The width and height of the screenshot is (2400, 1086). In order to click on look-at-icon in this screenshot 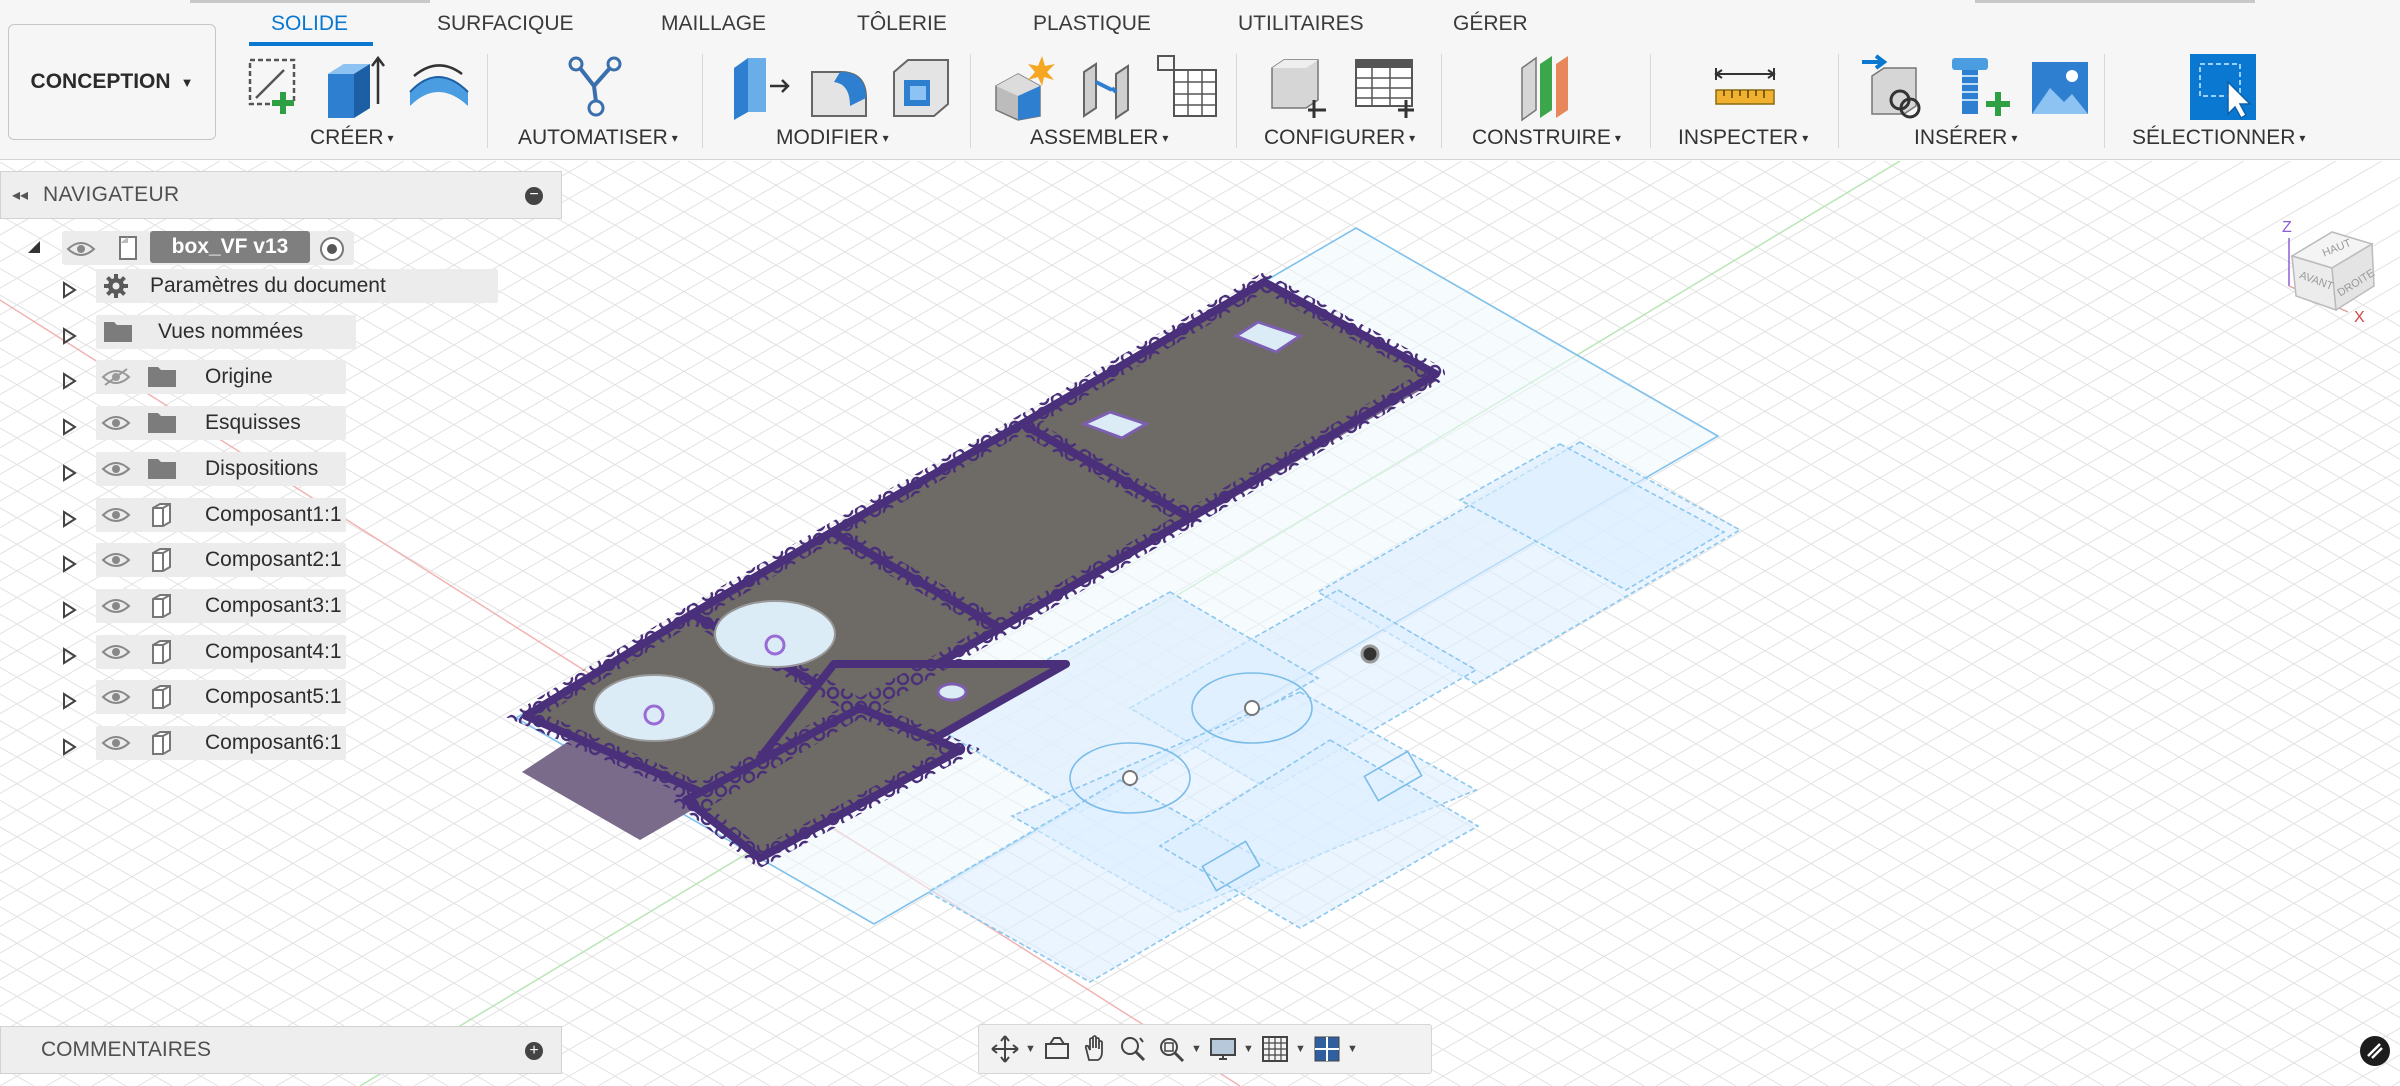, I will do `click(1057, 1049)`.